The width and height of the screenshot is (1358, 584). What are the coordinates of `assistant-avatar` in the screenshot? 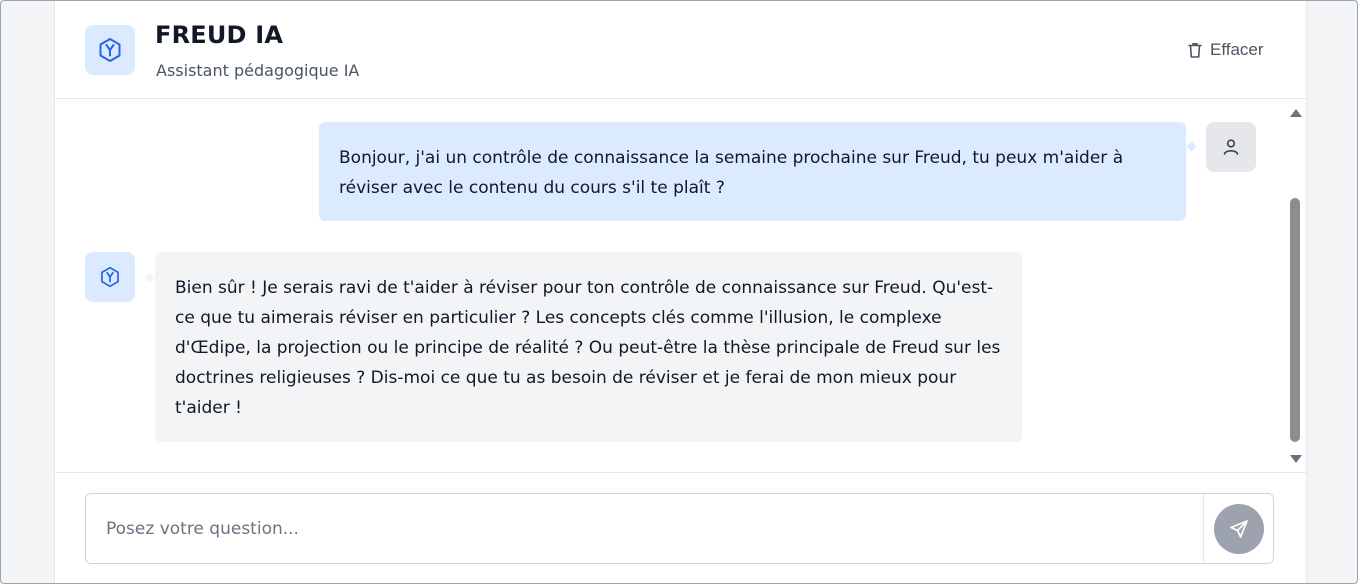 It's located at (110, 277).